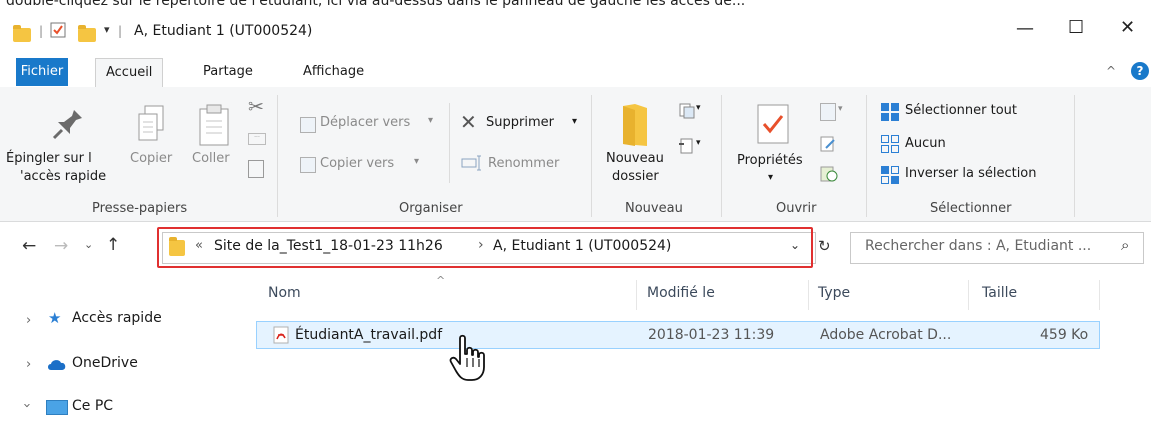 Image resolution: width=1151 pixels, height=421 pixels. What do you see at coordinates (770, 177) in the screenshot?
I see `properties-dropdown-icon: ▾` at bounding box center [770, 177].